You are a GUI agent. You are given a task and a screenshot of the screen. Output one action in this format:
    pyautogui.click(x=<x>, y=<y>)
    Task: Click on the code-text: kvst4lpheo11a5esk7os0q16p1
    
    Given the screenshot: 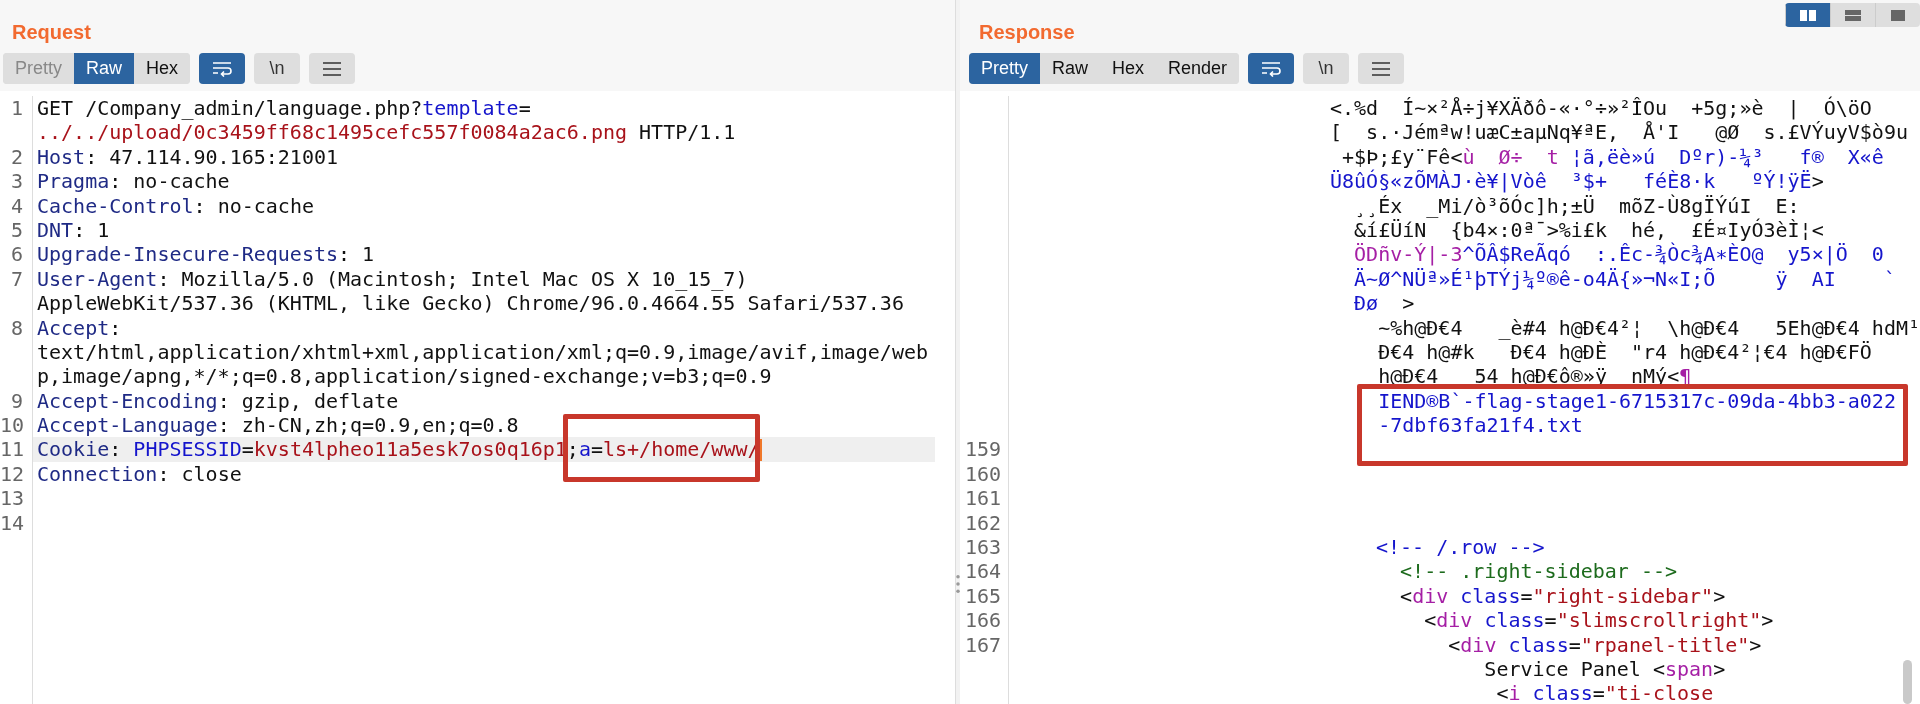 What is the action you would take?
    pyautogui.click(x=410, y=449)
    